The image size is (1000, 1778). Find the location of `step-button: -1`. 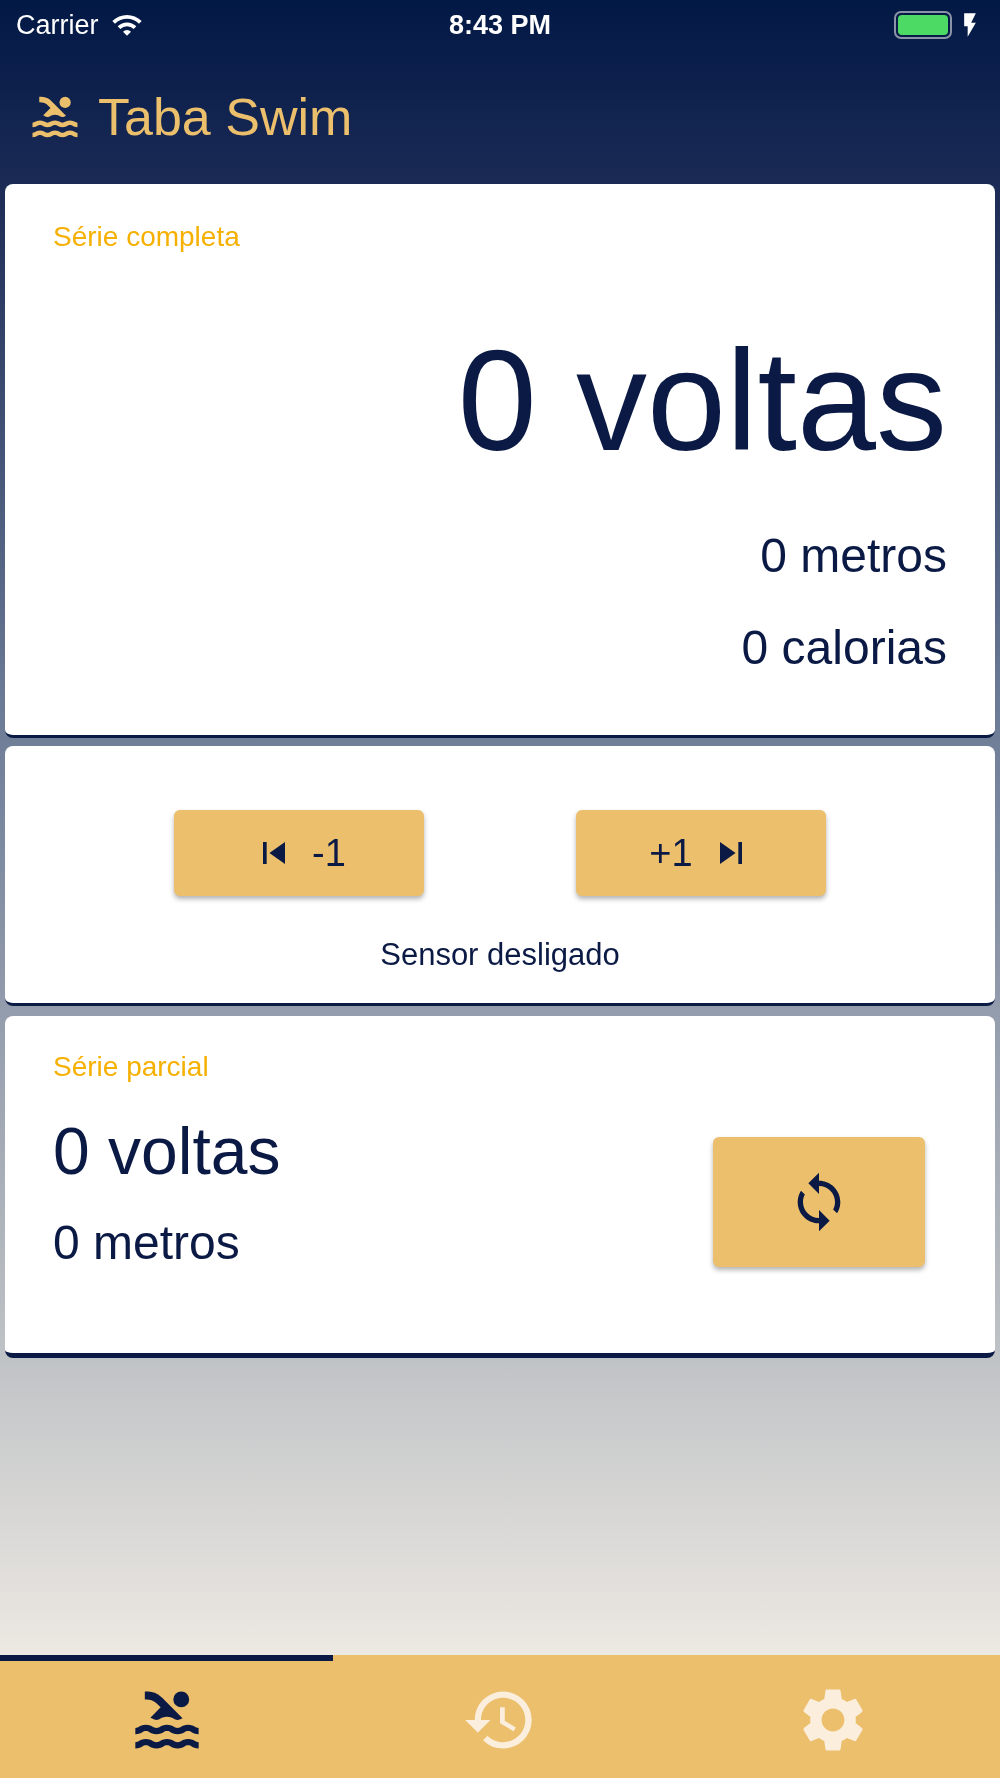

step-button: -1 is located at coordinates (299, 853).